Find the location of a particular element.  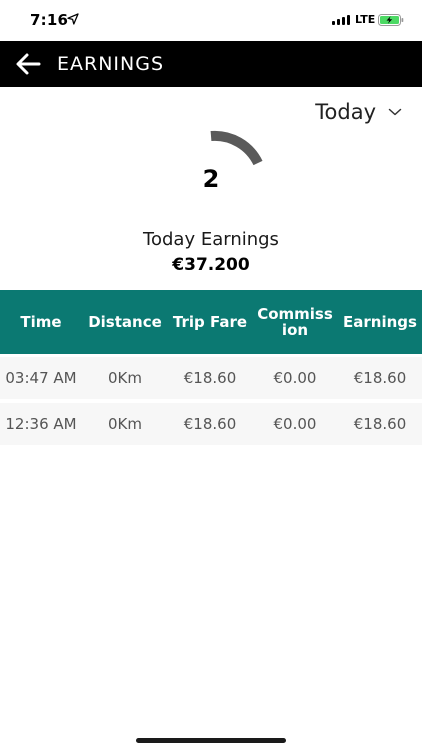

status-time: 7:16 is located at coordinates (49, 20).